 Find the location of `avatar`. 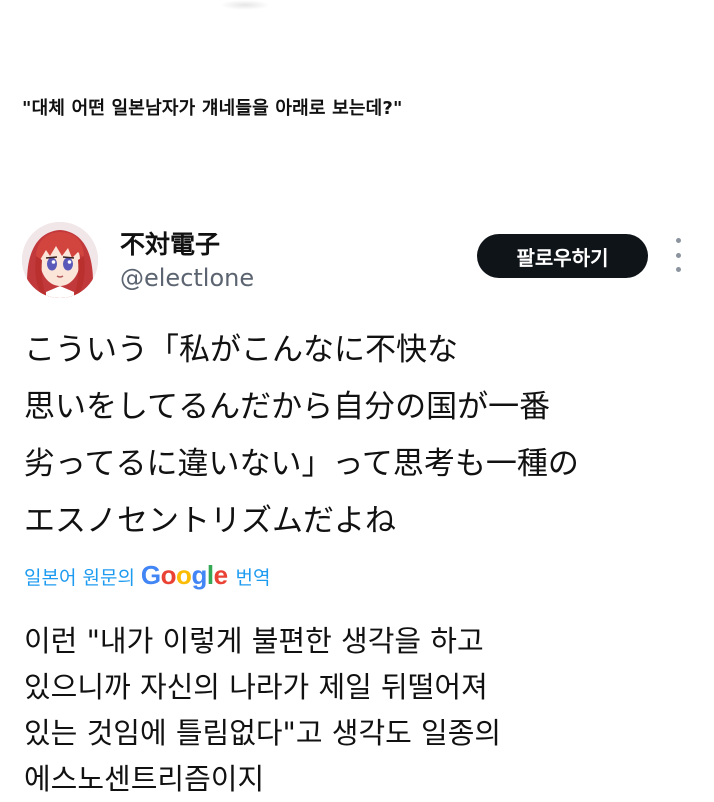

avatar is located at coordinates (60, 260).